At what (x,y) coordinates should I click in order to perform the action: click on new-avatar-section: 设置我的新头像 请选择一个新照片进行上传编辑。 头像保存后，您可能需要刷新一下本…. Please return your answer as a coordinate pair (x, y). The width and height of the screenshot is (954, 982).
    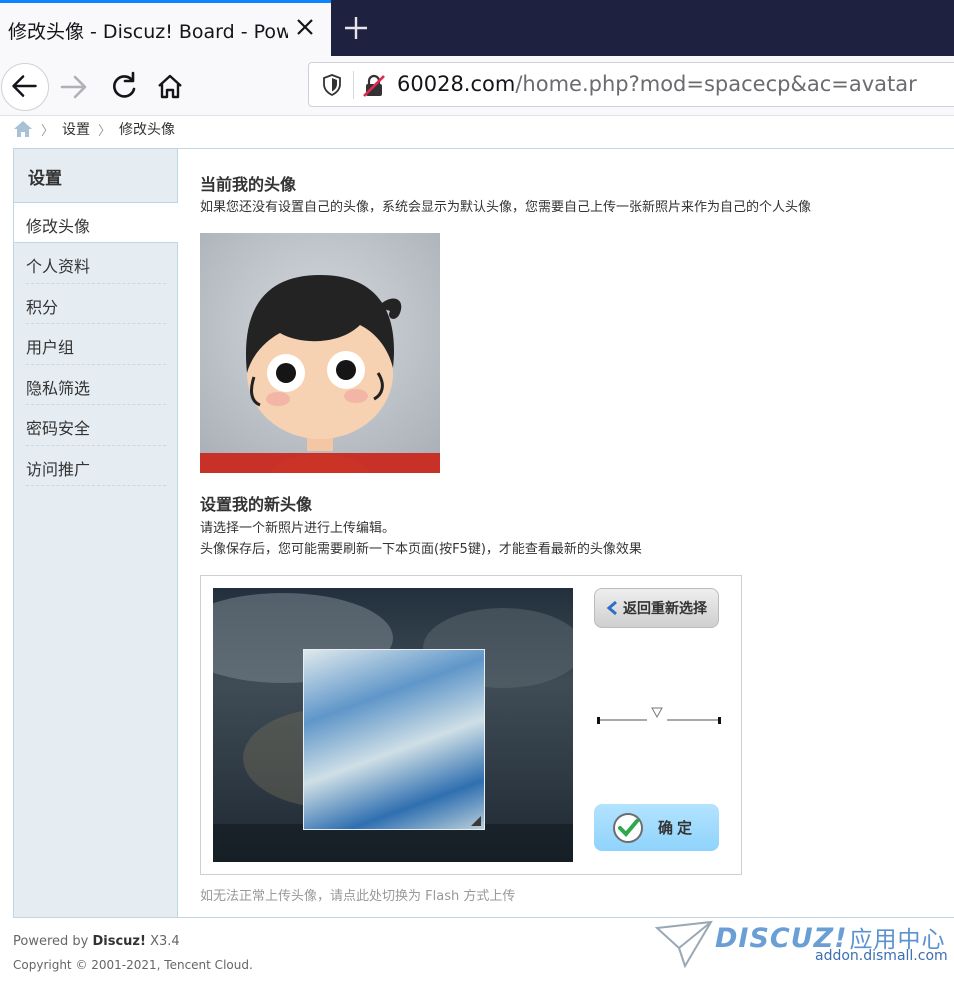
    Looking at the image, I should click on (421, 525).